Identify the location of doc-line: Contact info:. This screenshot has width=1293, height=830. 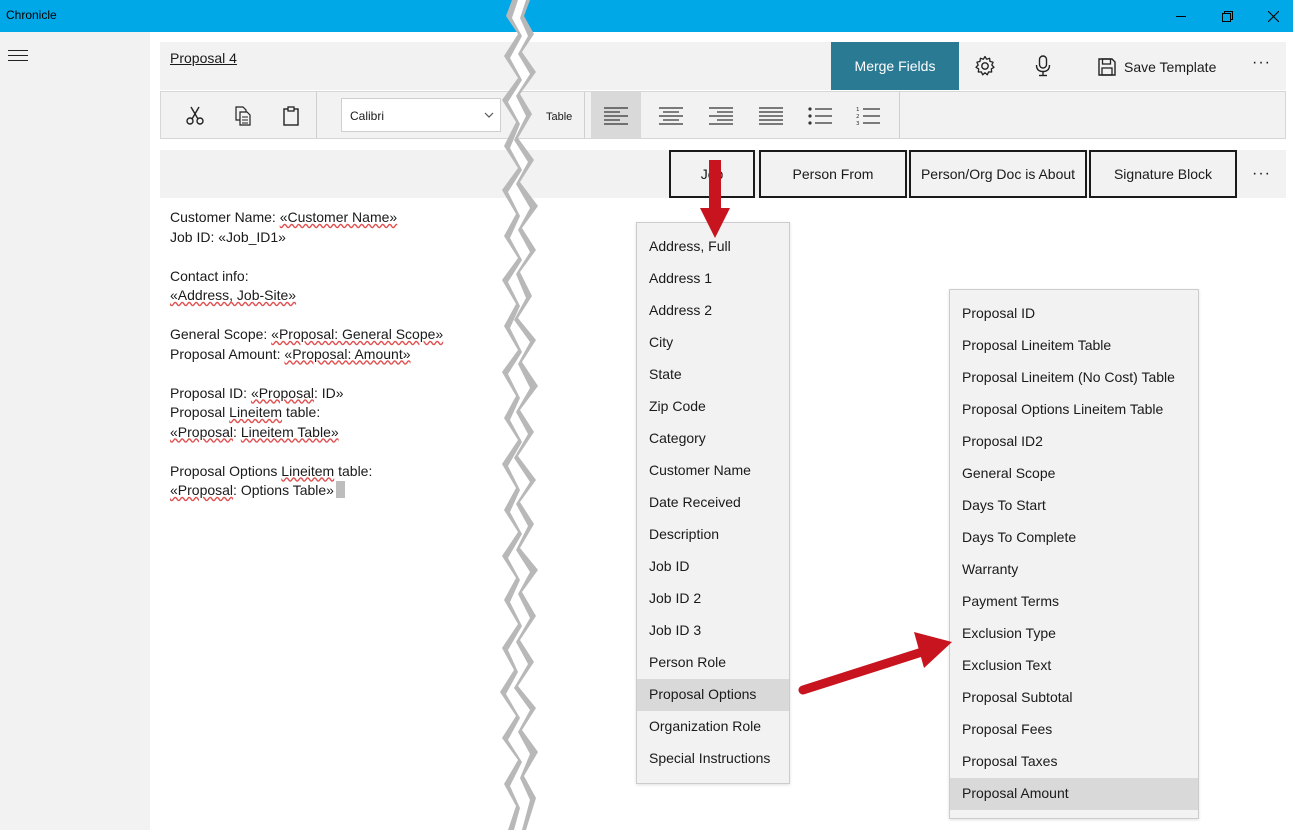
(209, 275).